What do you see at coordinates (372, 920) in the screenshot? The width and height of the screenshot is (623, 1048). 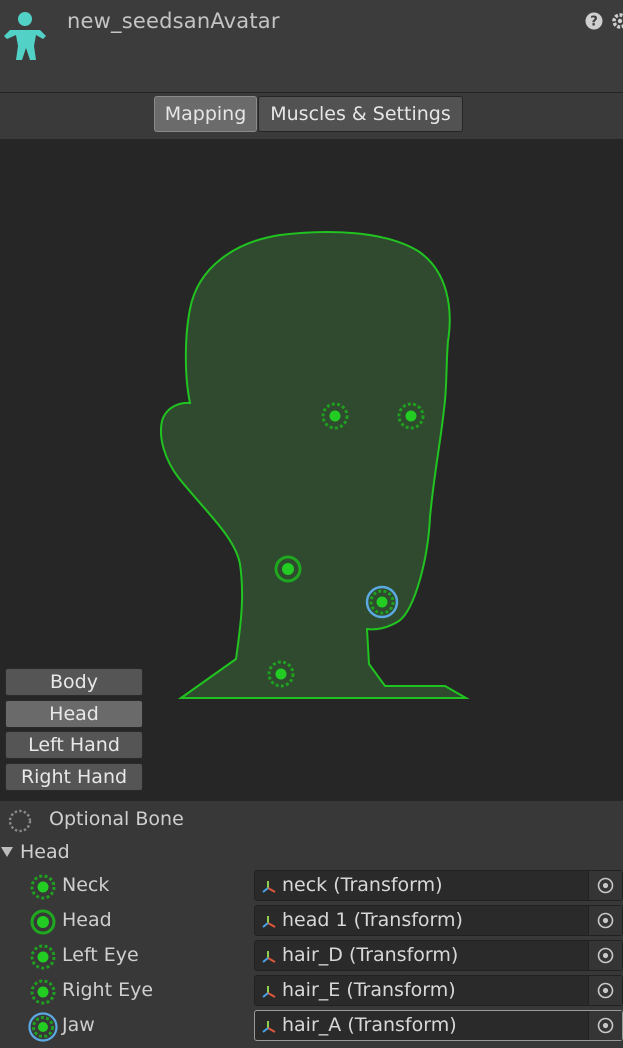 I see `transform-value: head 1 (Transform)` at bounding box center [372, 920].